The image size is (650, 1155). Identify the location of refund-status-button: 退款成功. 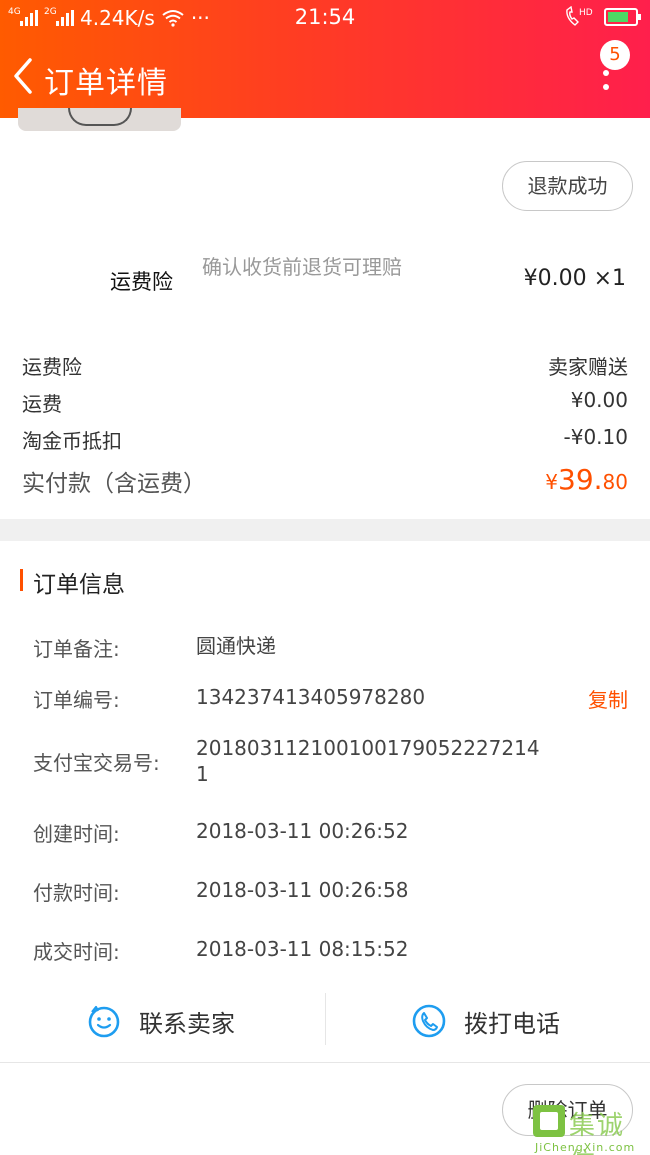
(567, 186).